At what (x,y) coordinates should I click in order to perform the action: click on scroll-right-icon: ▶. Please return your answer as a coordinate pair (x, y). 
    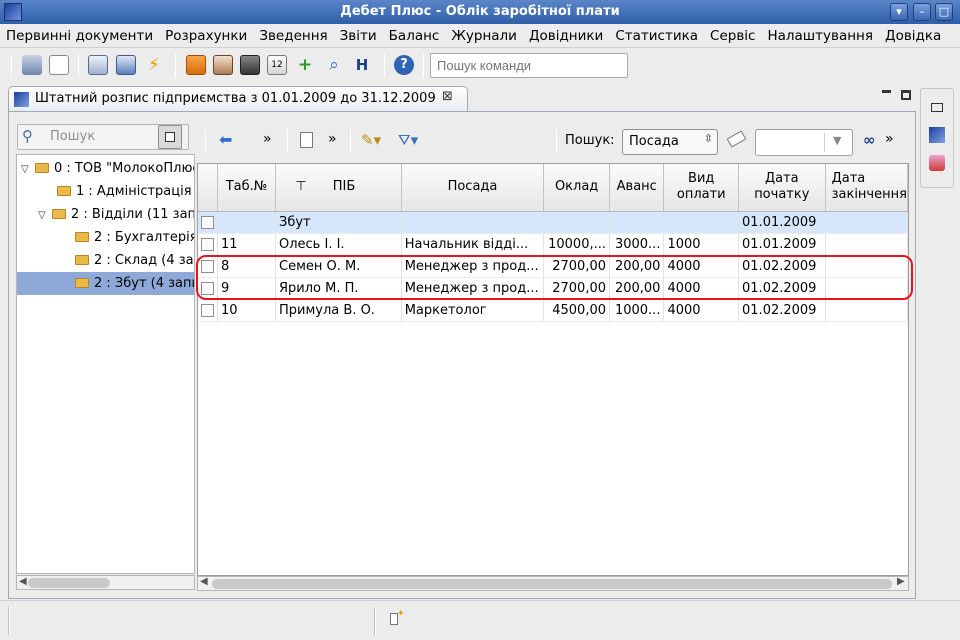
    Looking at the image, I should click on (901, 581).